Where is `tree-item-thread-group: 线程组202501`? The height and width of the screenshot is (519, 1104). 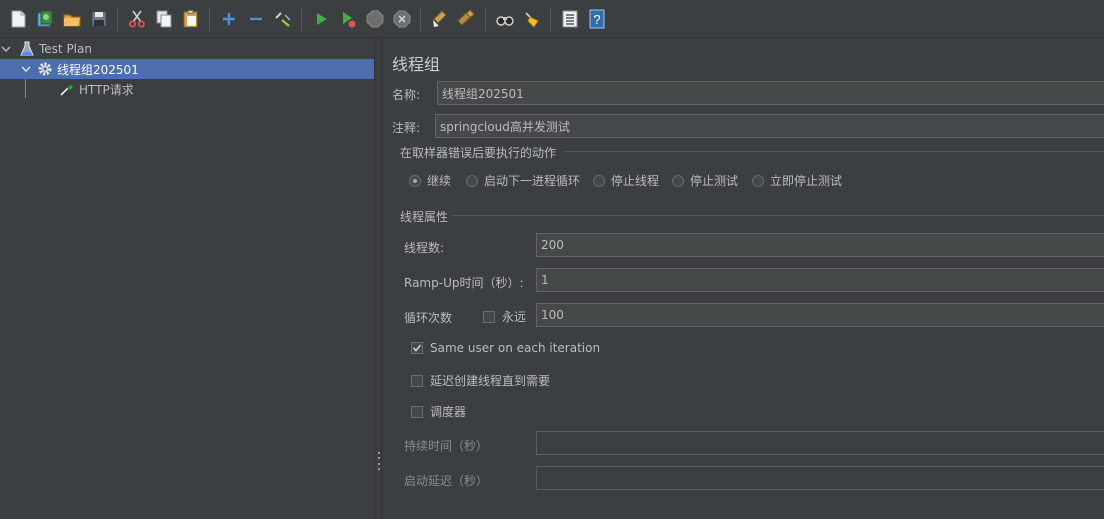 tree-item-thread-group: 线程组202501 is located at coordinates (187, 69).